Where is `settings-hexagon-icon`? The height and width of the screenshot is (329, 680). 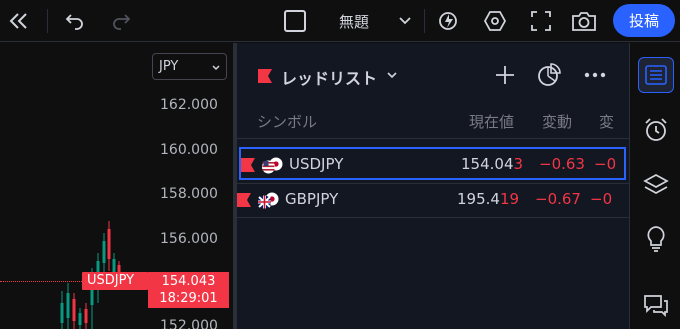 settings-hexagon-icon is located at coordinates (495, 21).